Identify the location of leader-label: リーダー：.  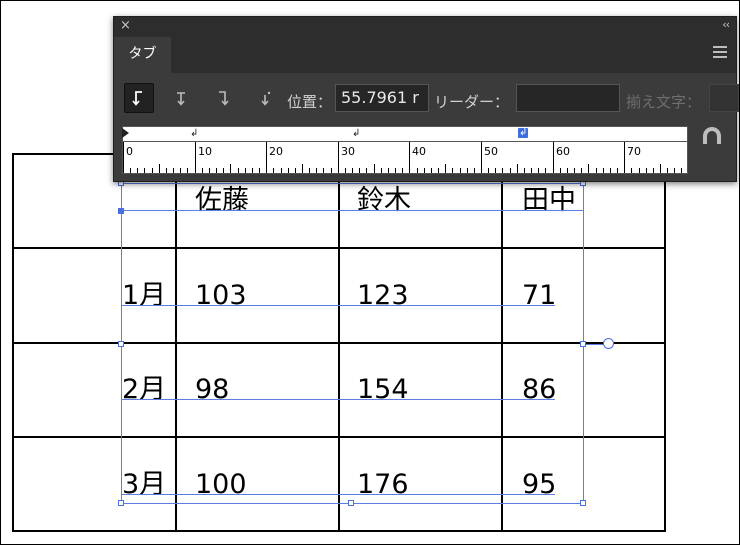
(472, 102).